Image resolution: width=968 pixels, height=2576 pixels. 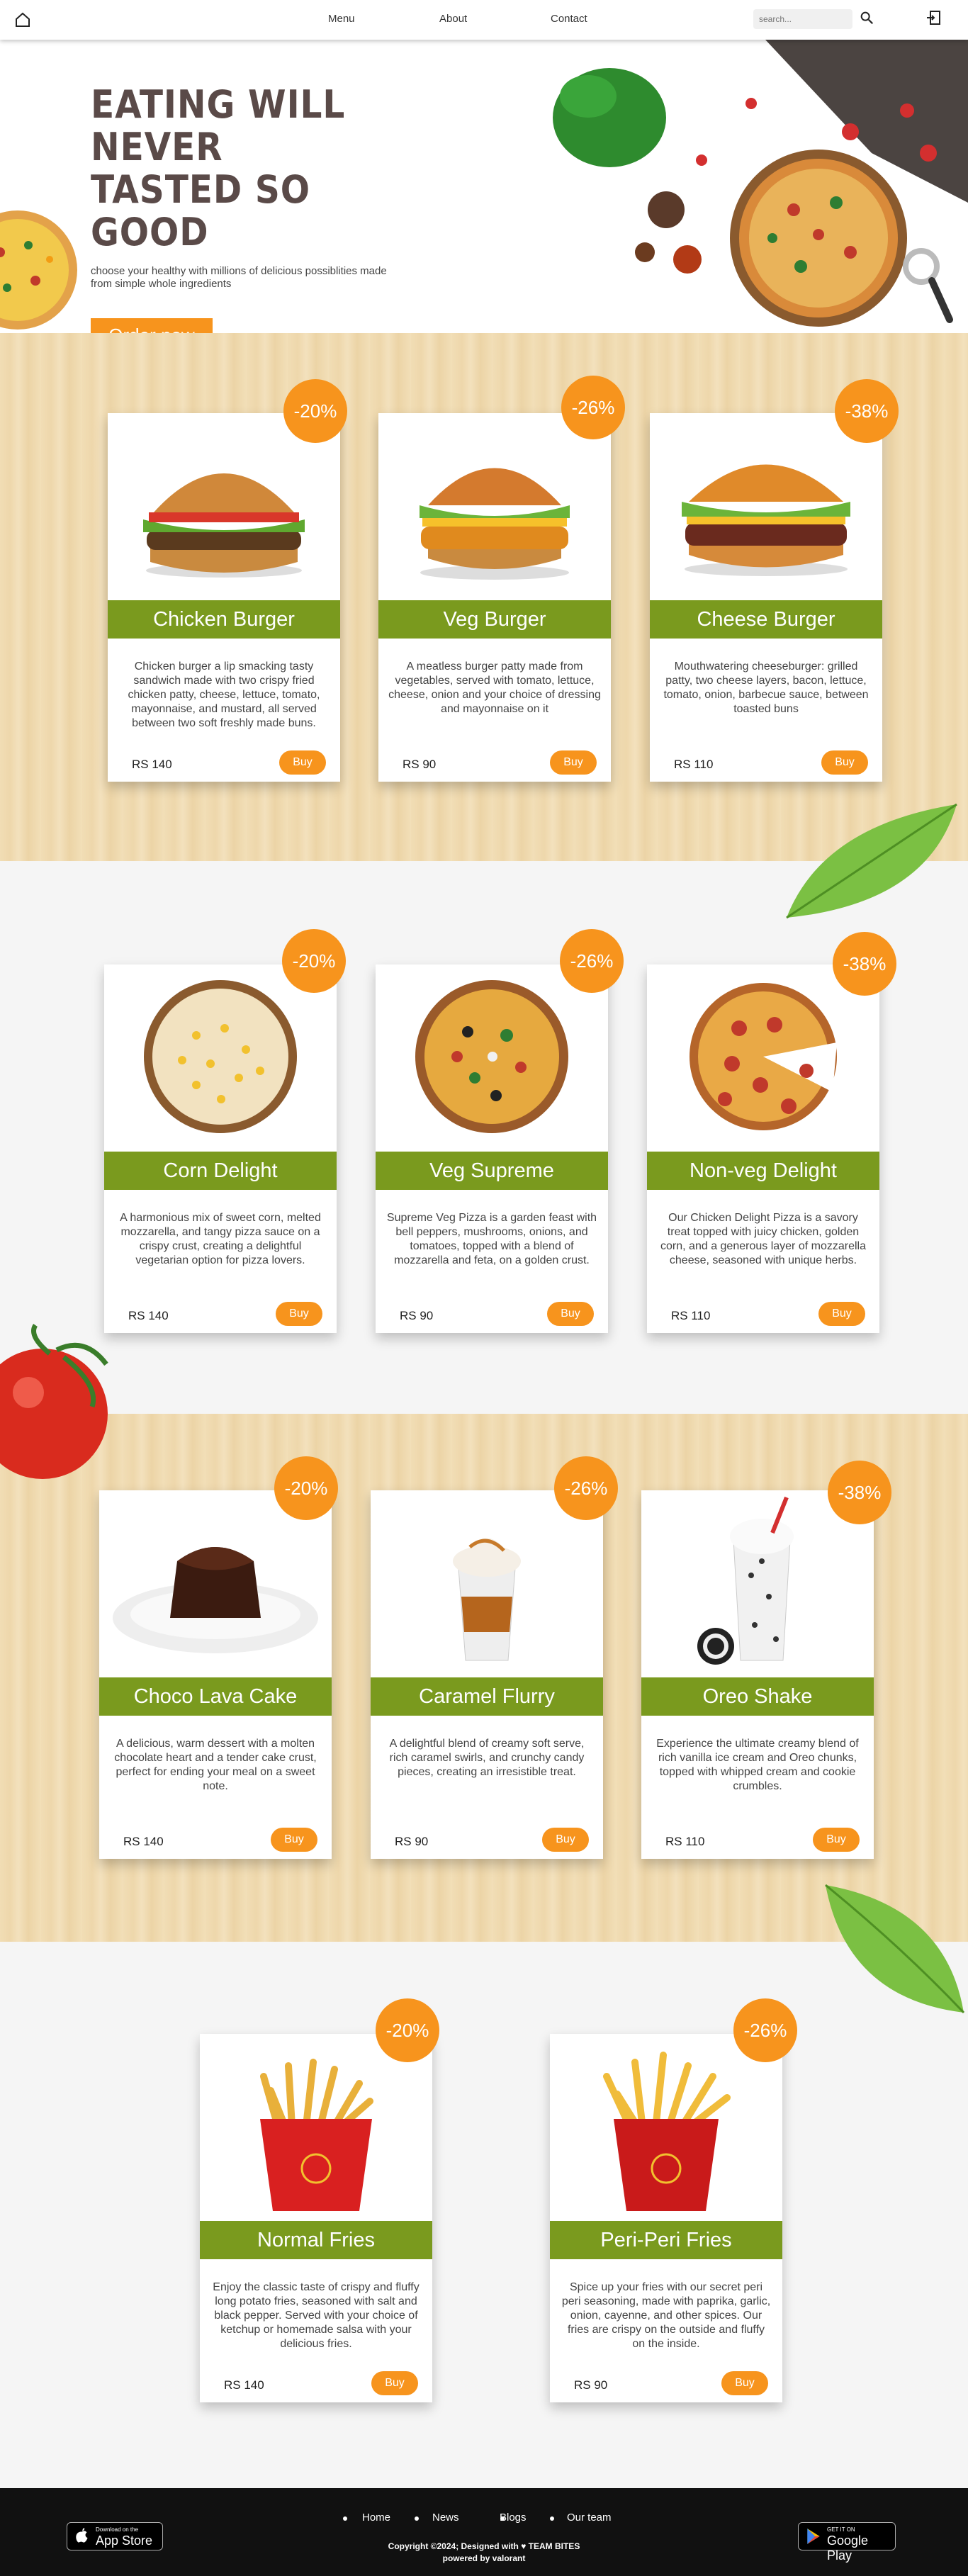 What do you see at coordinates (933, 17) in the screenshot?
I see `login-icon` at bounding box center [933, 17].